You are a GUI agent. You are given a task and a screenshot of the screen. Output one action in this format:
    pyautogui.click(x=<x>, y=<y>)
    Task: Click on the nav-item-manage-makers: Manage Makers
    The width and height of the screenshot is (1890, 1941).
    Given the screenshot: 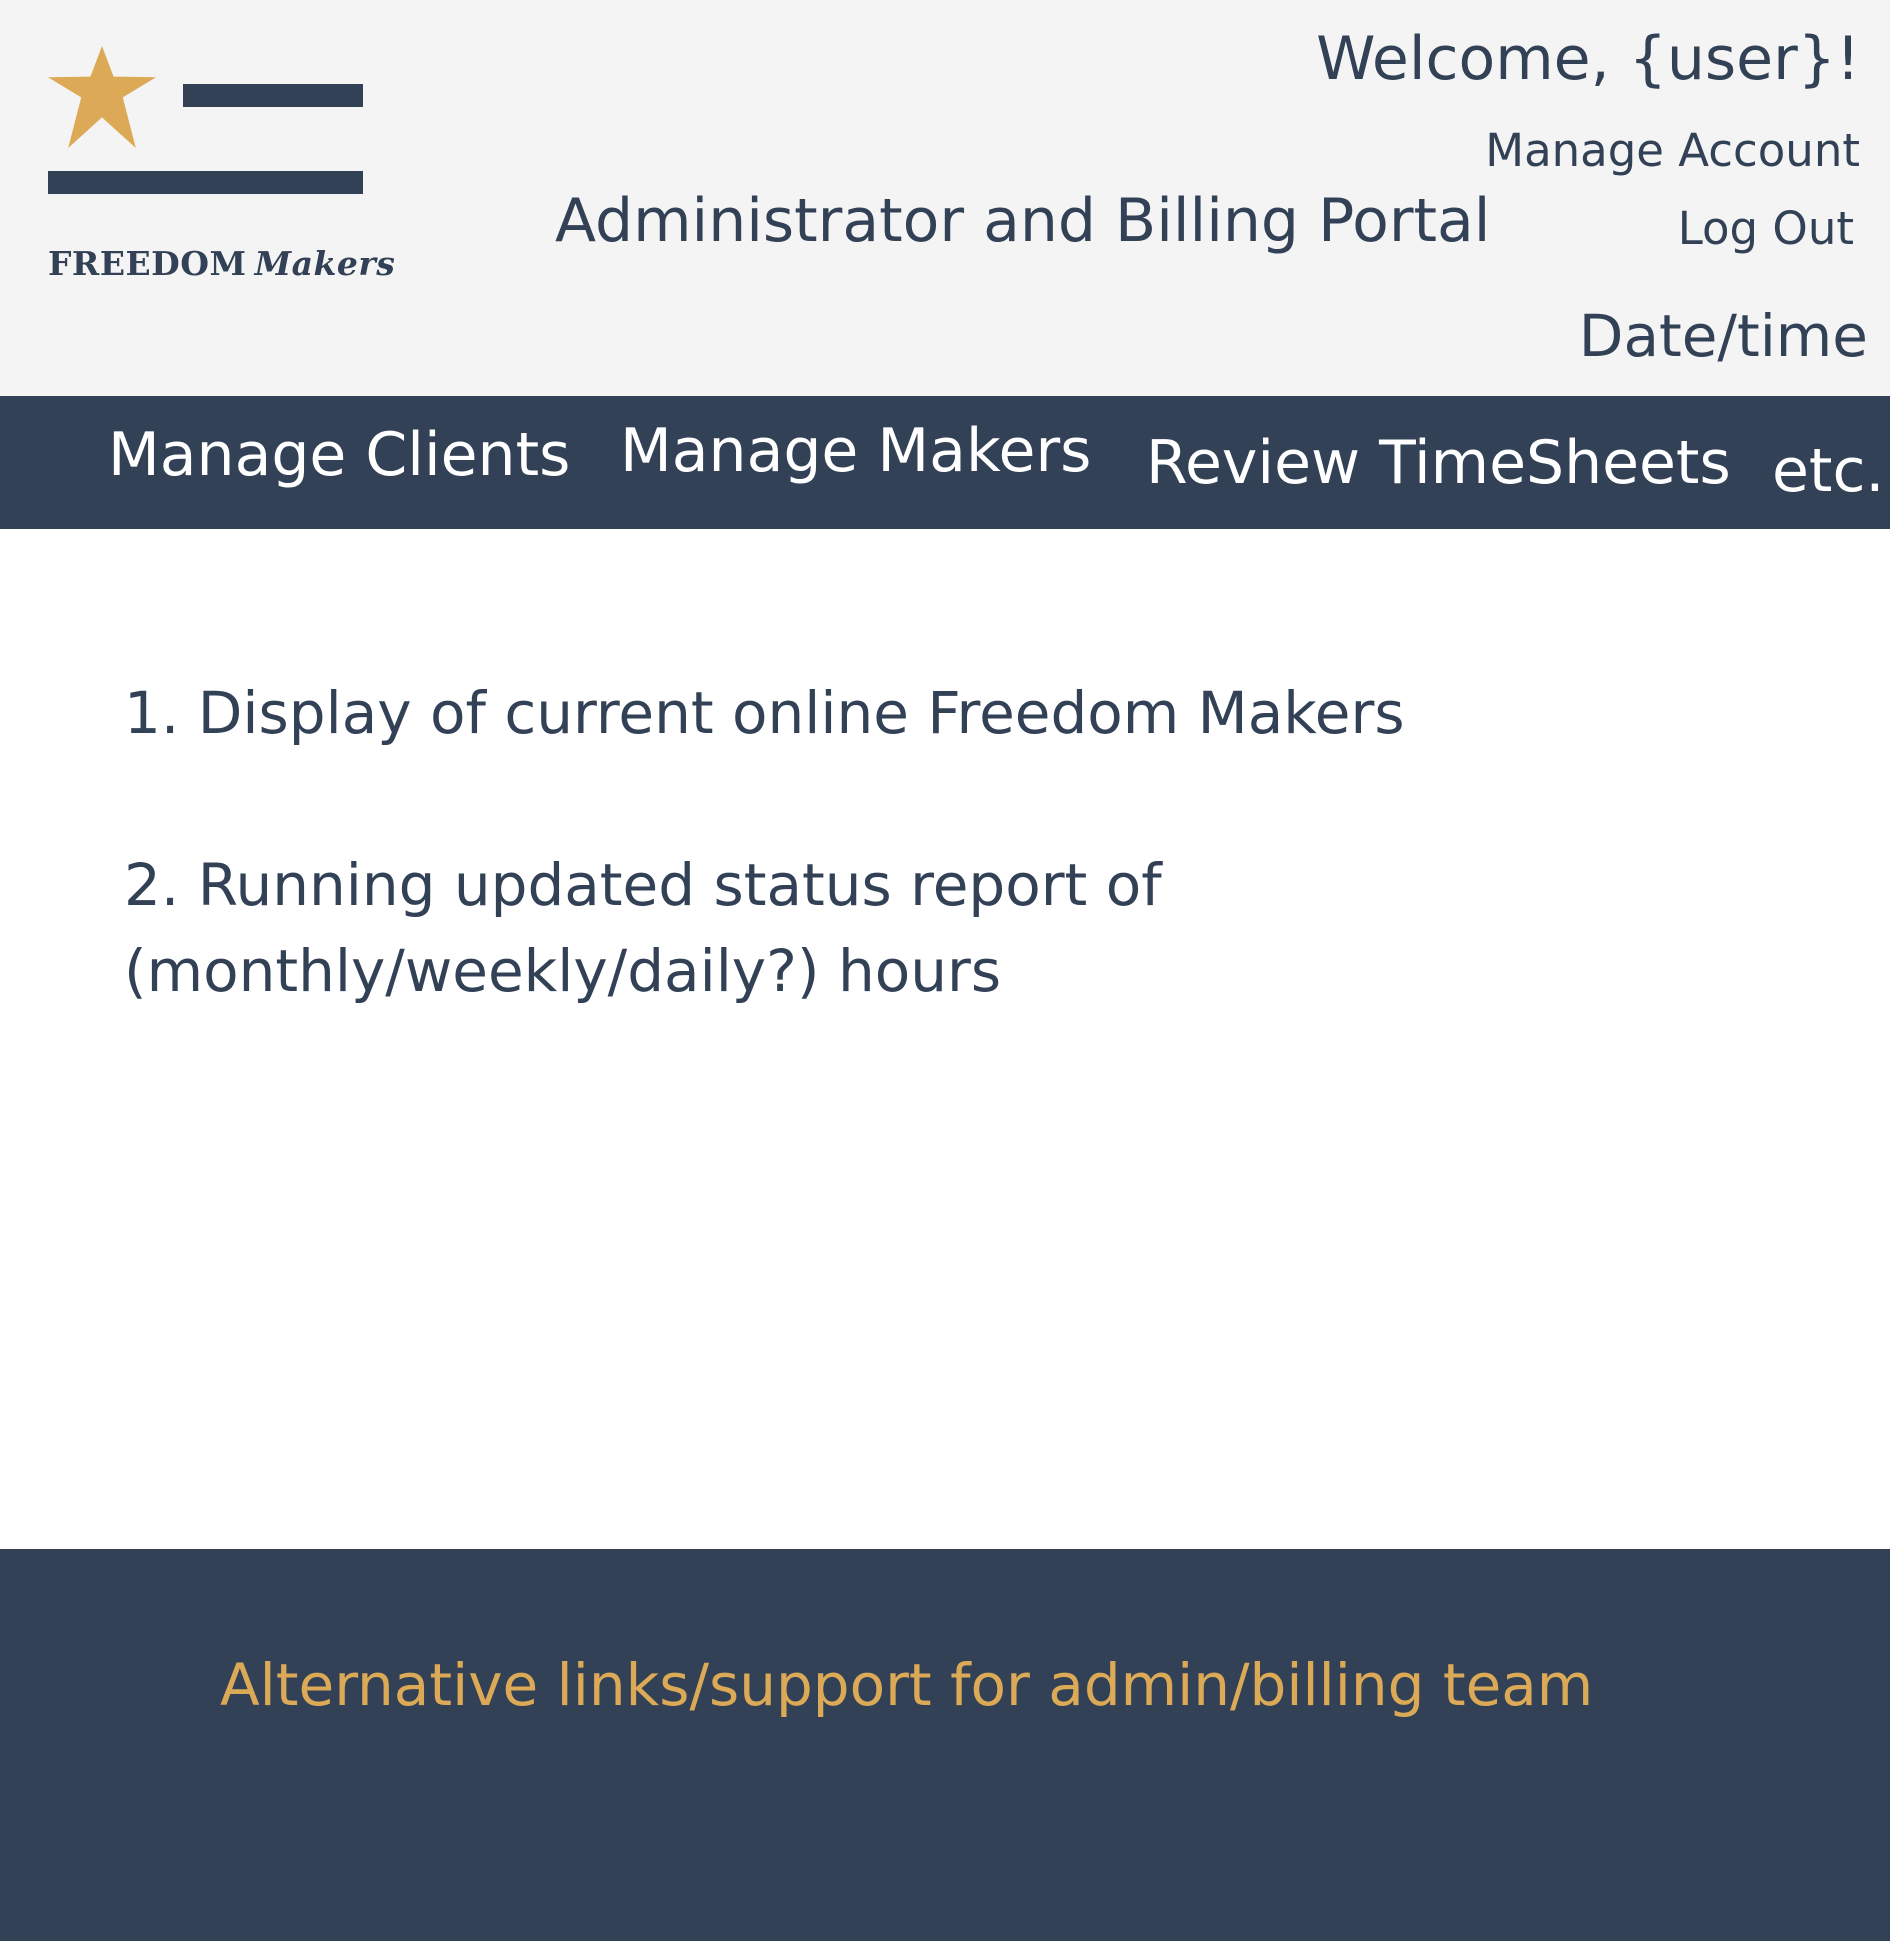 What is the action you would take?
    pyautogui.click(x=855, y=451)
    